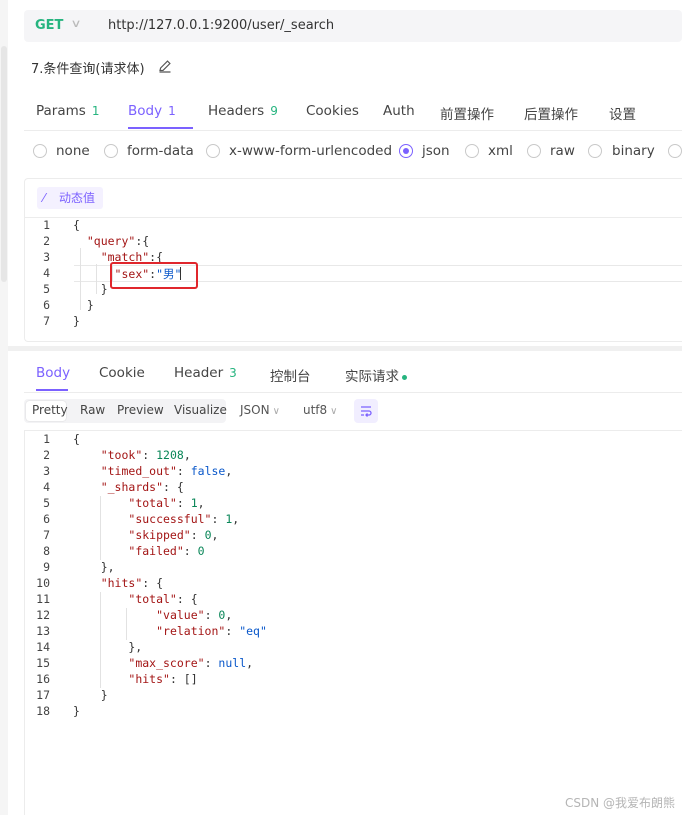 The width and height of the screenshot is (682, 815). I want to click on magic-wand-icon: ⁄, so click(44, 198).